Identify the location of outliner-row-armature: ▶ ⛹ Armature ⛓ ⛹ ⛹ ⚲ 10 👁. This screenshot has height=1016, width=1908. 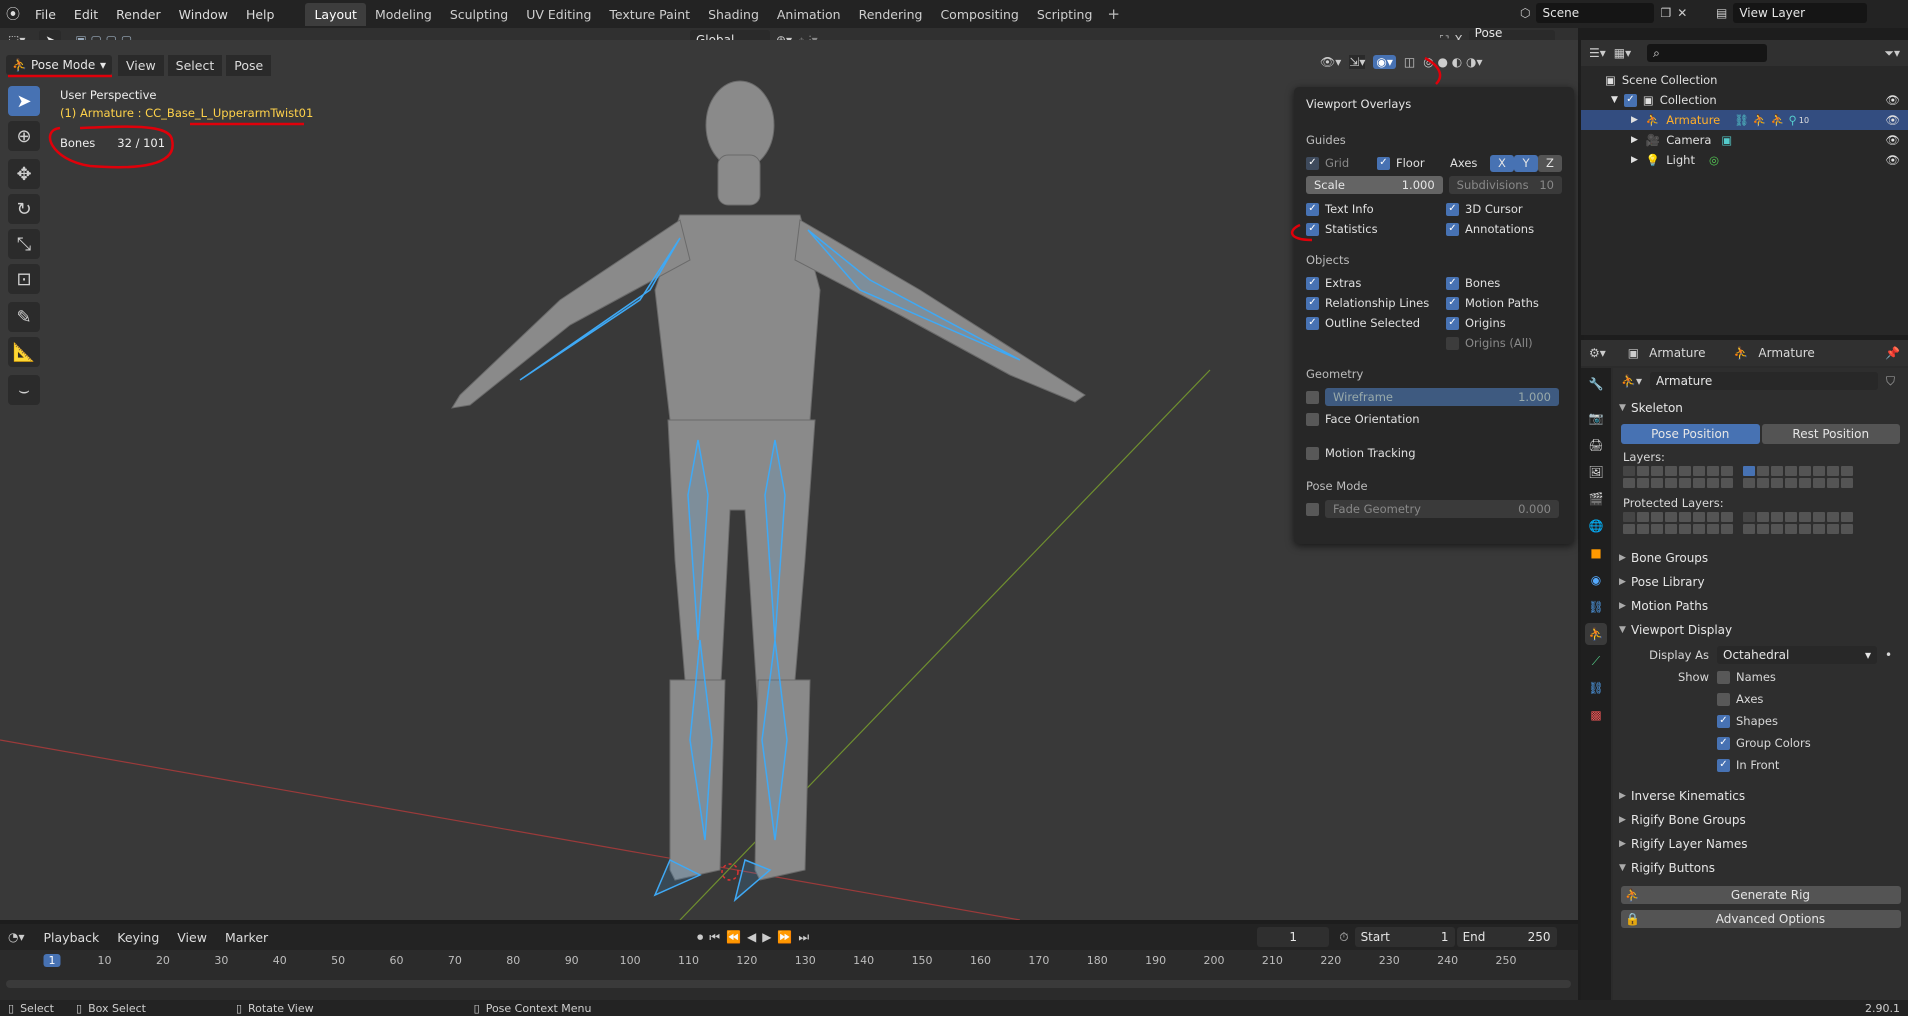
(1744, 120).